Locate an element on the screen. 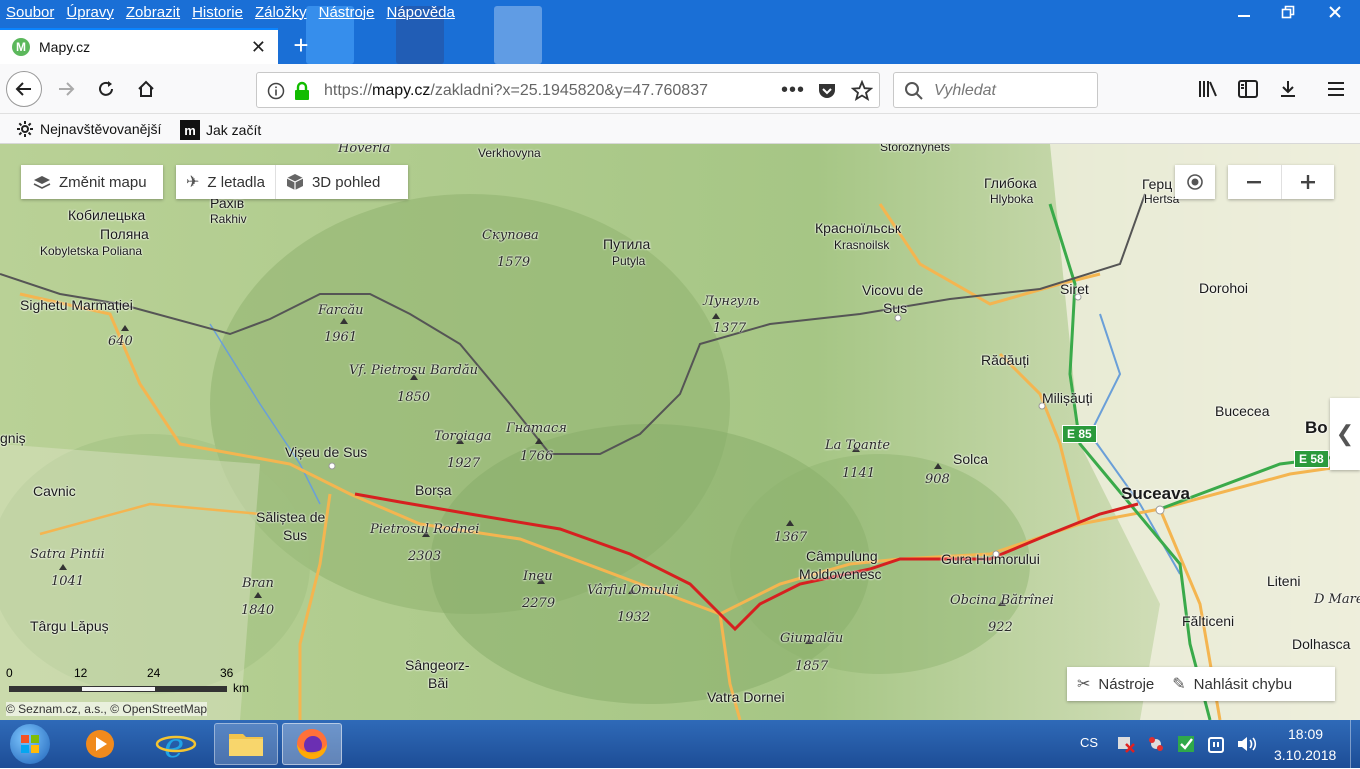  firefox-icon is located at coordinates (312, 744).